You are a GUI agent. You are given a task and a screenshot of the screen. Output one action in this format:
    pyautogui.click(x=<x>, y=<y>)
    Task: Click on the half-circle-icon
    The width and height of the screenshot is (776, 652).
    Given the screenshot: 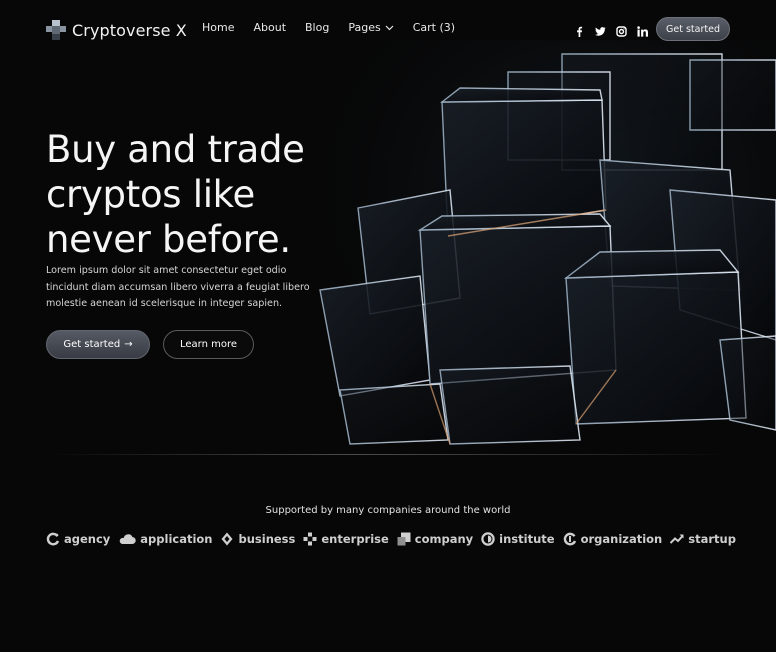 What is the action you would take?
    pyautogui.click(x=488, y=539)
    